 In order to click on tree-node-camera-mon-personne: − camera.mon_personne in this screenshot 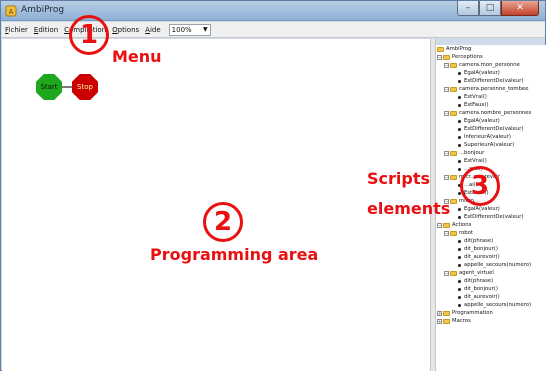, I will do `click(482, 65)`.